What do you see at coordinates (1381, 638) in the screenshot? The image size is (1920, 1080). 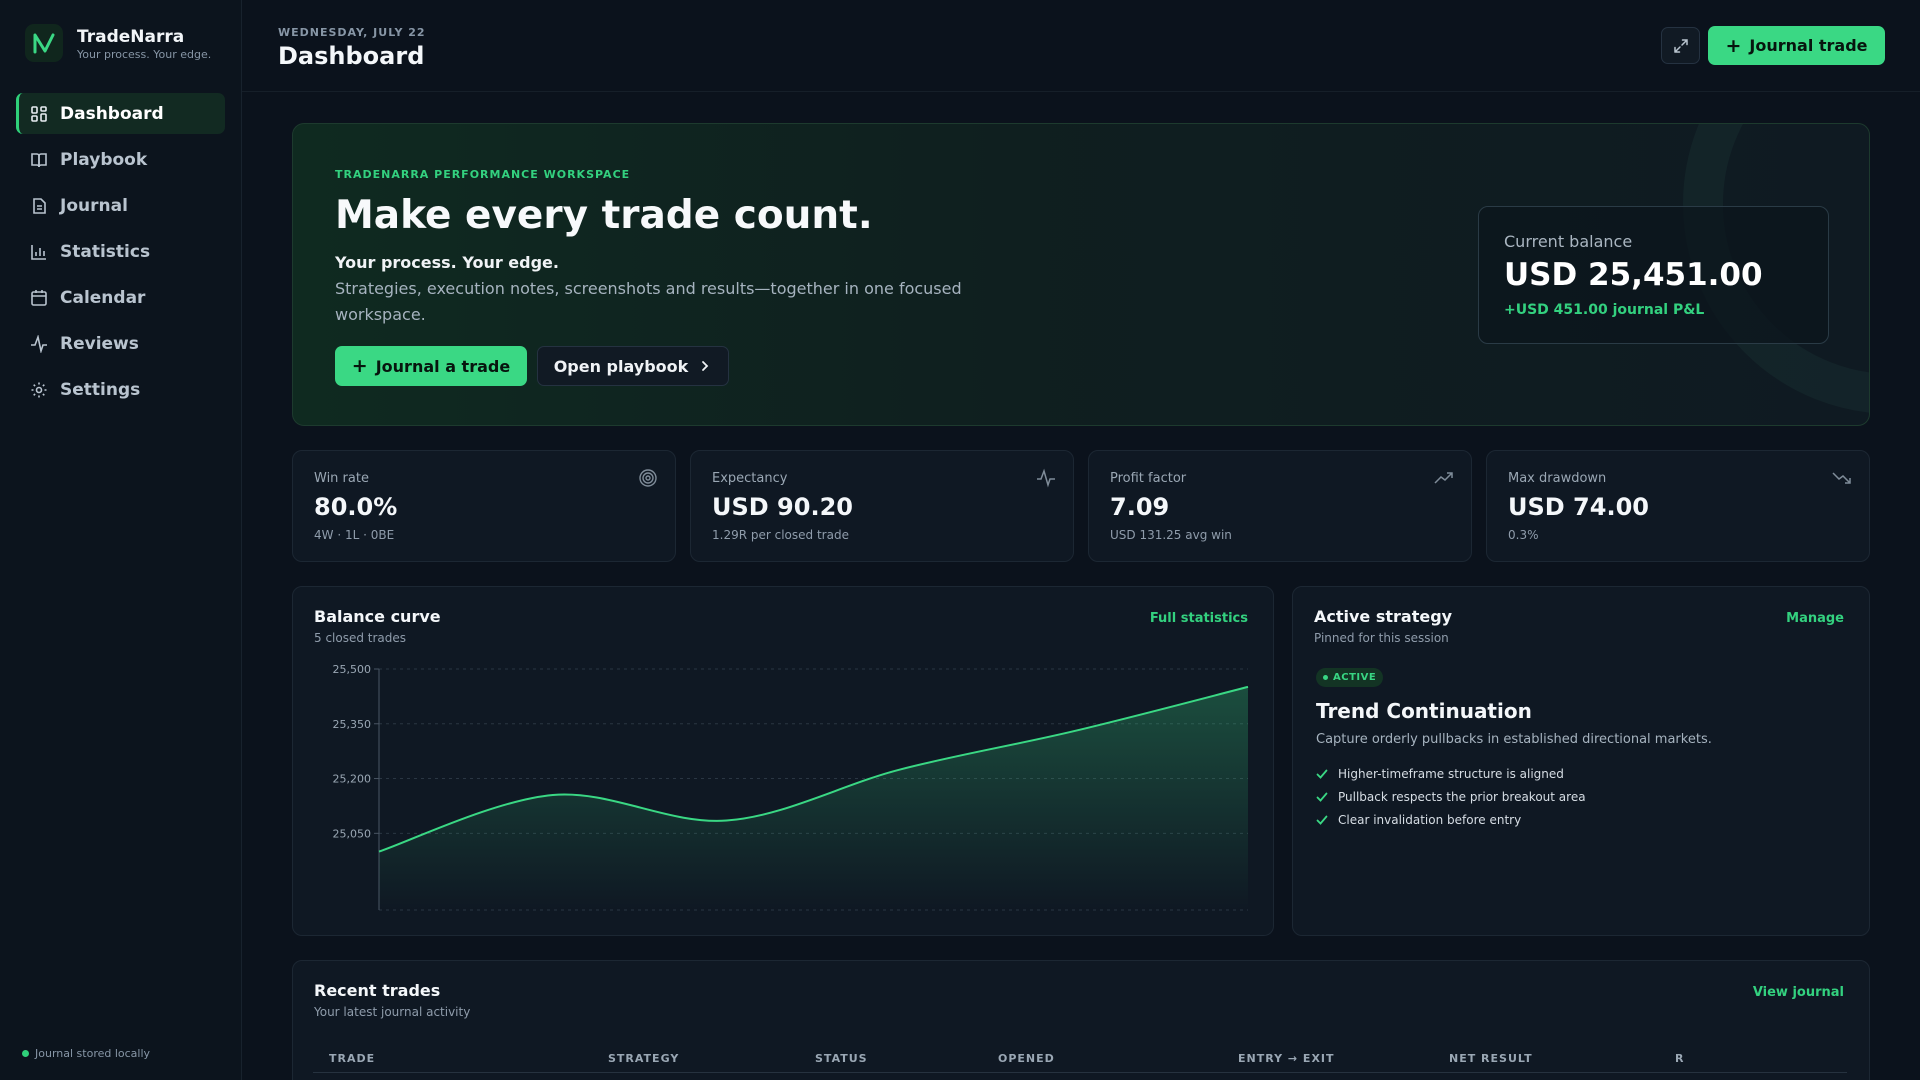 I see `panel-subtitle: Pinned for this session` at bounding box center [1381, 638].